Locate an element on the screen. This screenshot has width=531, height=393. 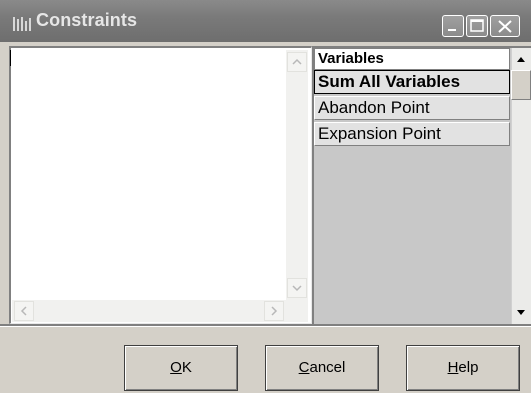
variables-header: Variables is located at coordinates (412, 59).